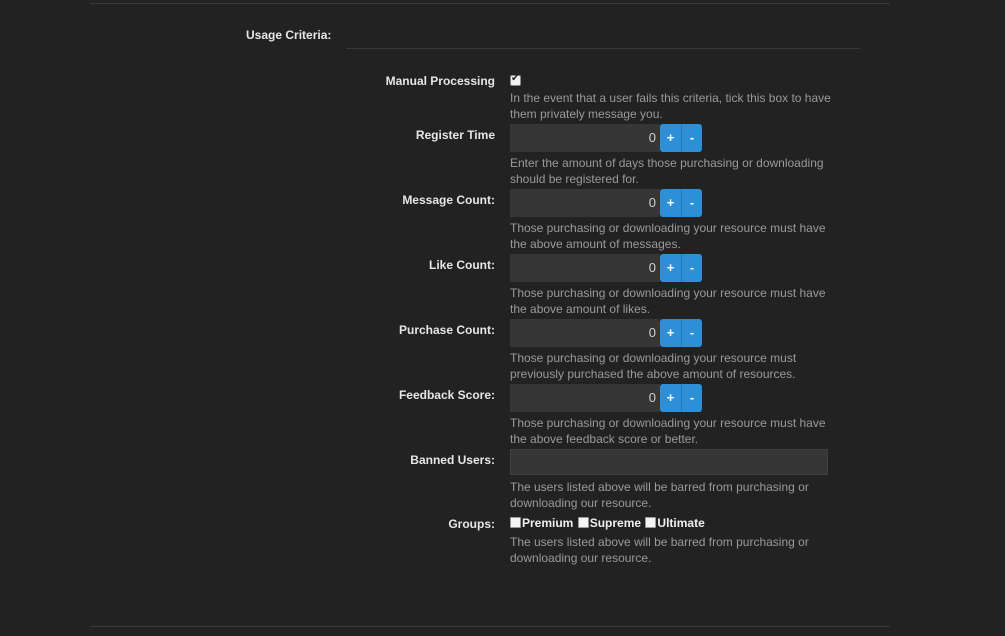 This screenshot has height=636, width=1005. What do you see at coordinates (585, 203) in the screenshot?
I see `message-count-input: 0` at bounding box center [585, 203].